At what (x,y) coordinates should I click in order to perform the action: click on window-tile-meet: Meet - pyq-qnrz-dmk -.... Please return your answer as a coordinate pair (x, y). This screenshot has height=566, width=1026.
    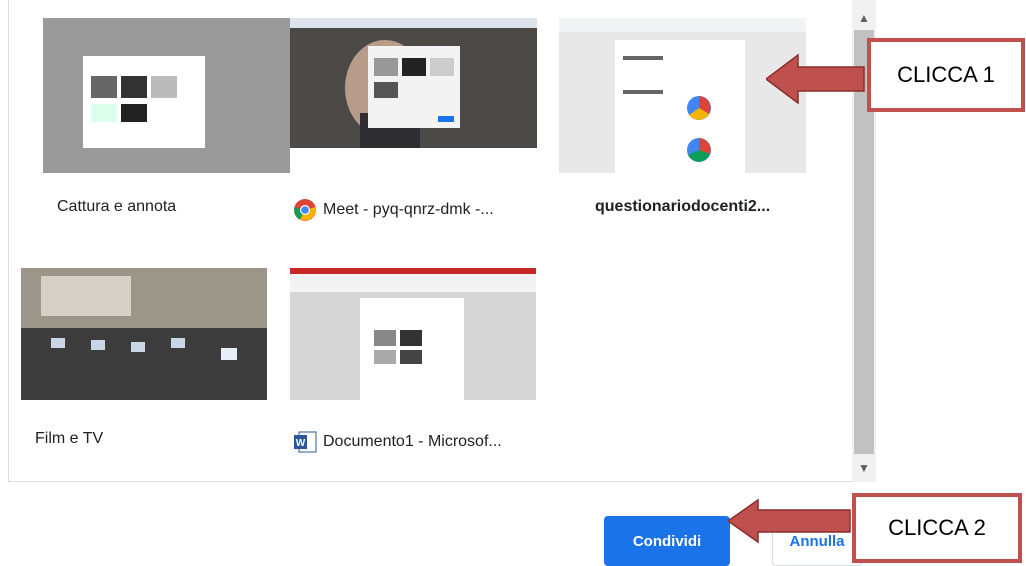
    Looking at the image, I should click on (413, 119).